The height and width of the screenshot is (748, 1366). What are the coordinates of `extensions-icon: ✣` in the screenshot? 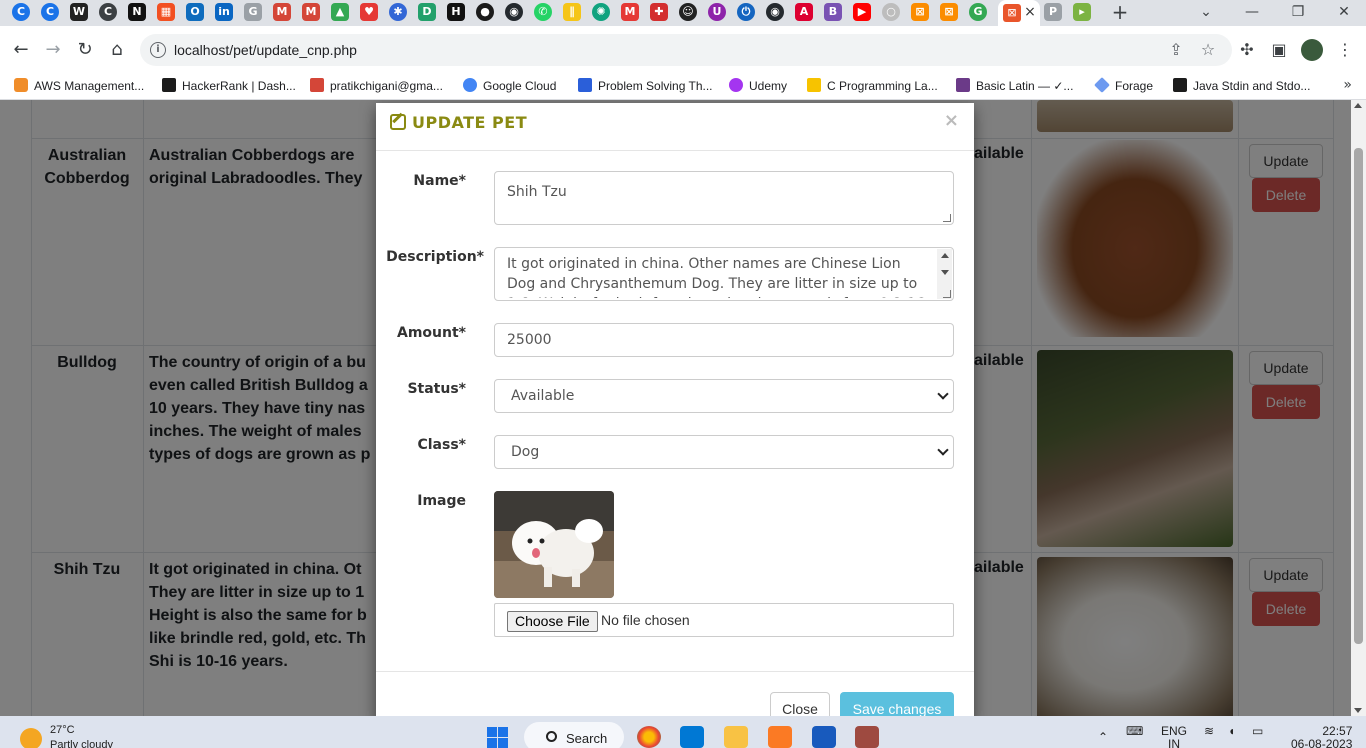 It's located at (1247, 50).